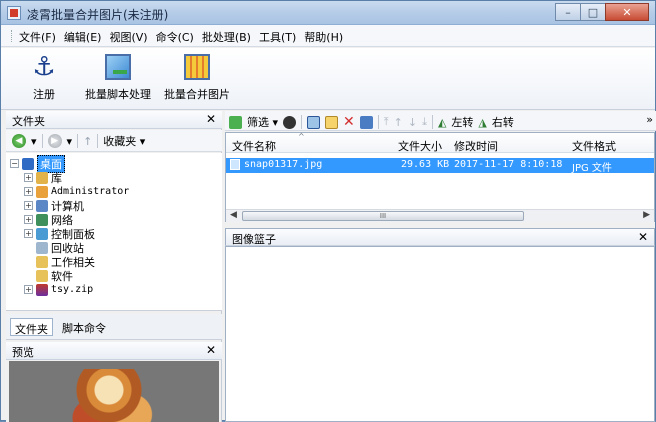 The height and width of the screenshot is (422, 656). What do you see at coordinates (226, 37) in the screenshot?
I see `menu-batch: 批处理(B)` at bounding box center [226, 37].